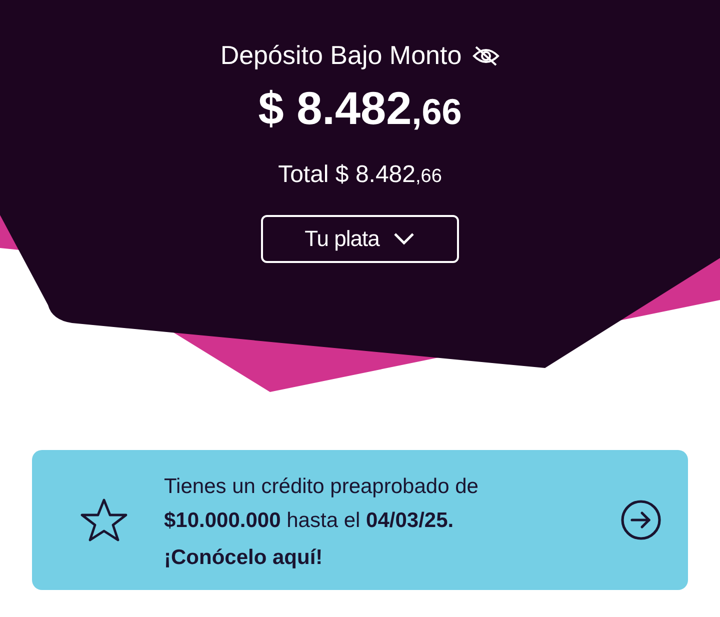 Image resolution: width=720 pixels, height=617 pixels. I want to click on star-icon, so click(104, 520).